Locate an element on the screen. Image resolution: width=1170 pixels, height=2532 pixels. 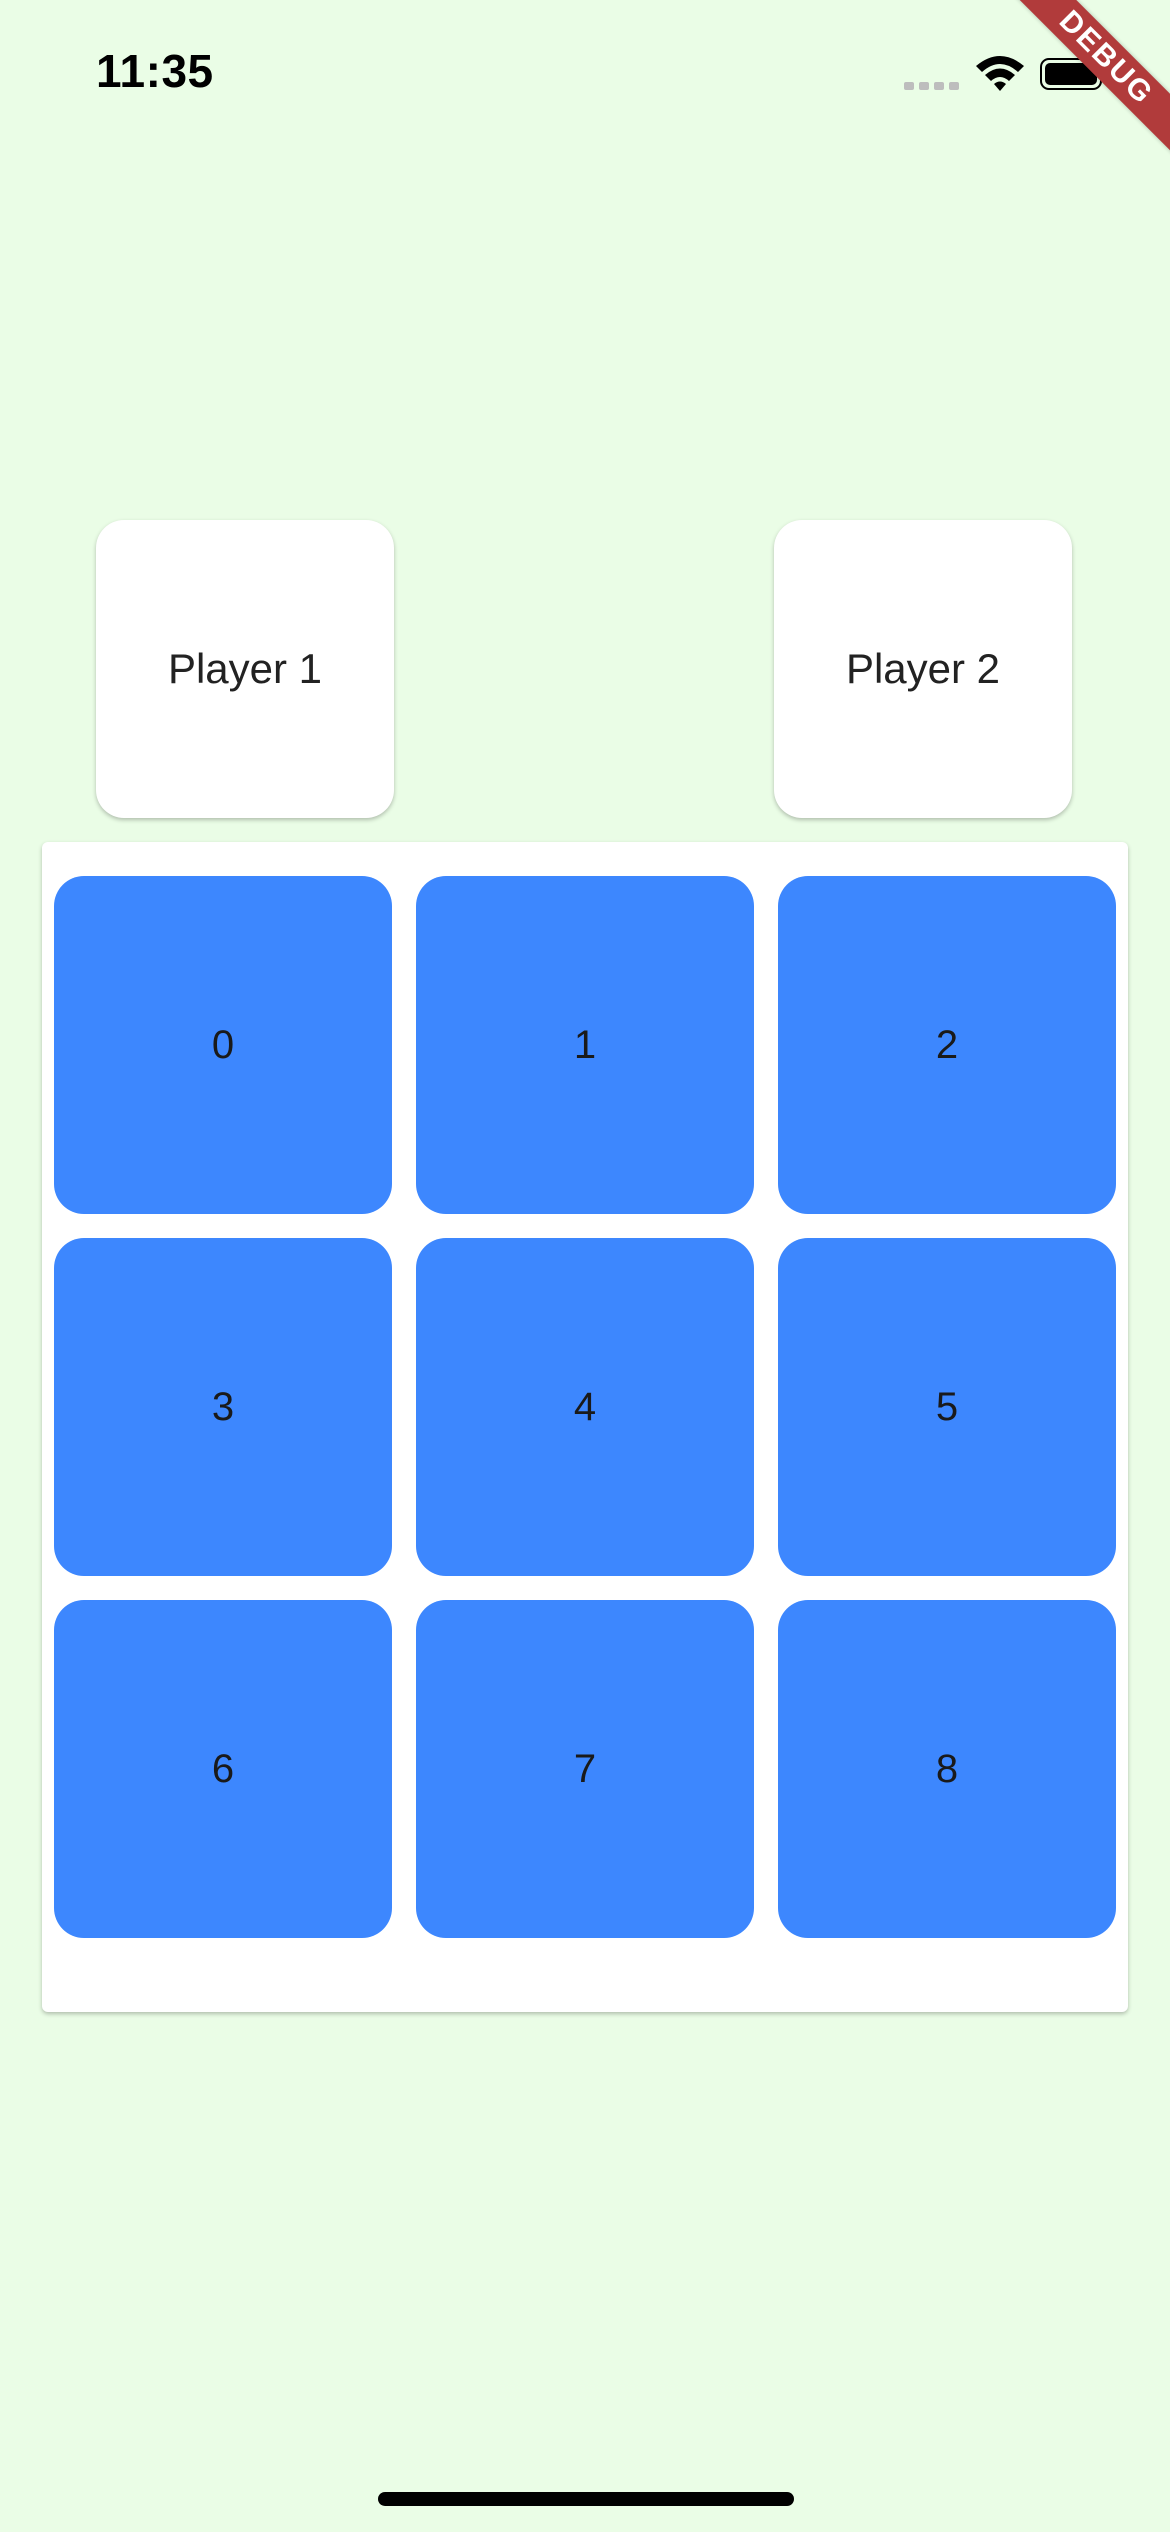
board-cell-1: 1 is located at coordinates (585, 1045).